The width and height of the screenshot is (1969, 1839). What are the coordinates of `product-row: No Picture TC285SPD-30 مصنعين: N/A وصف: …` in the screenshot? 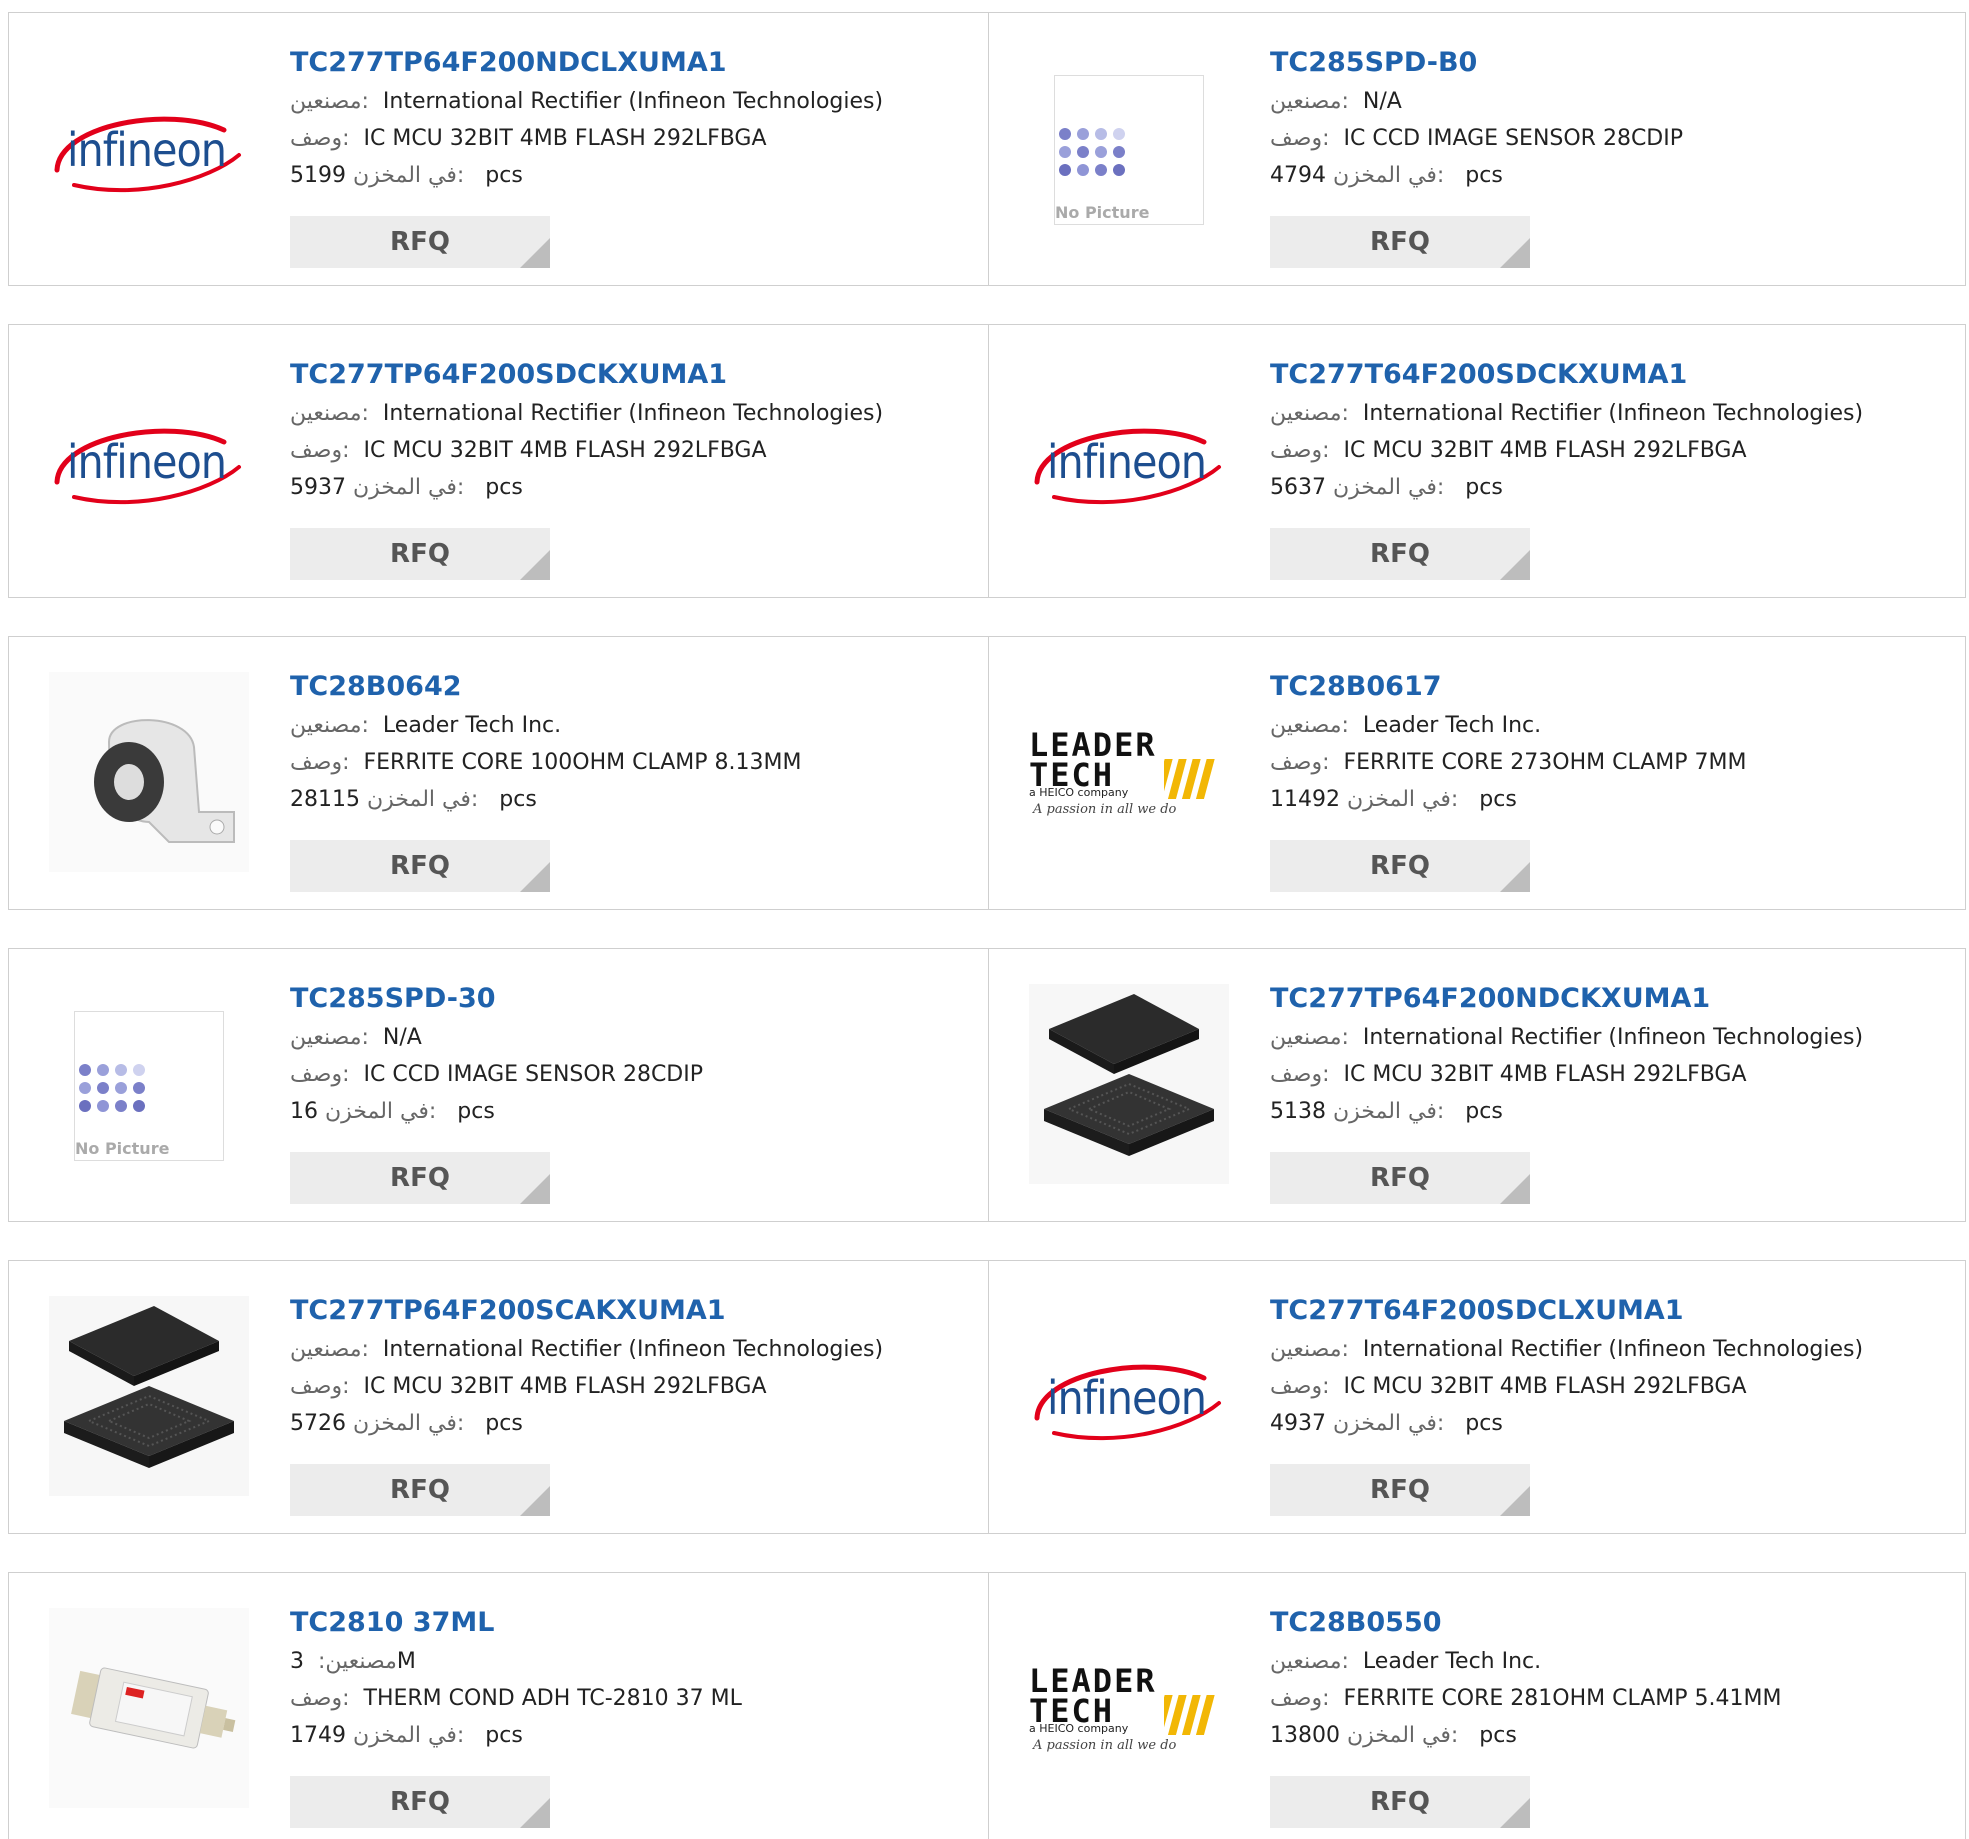 It's located at (987, 1085).